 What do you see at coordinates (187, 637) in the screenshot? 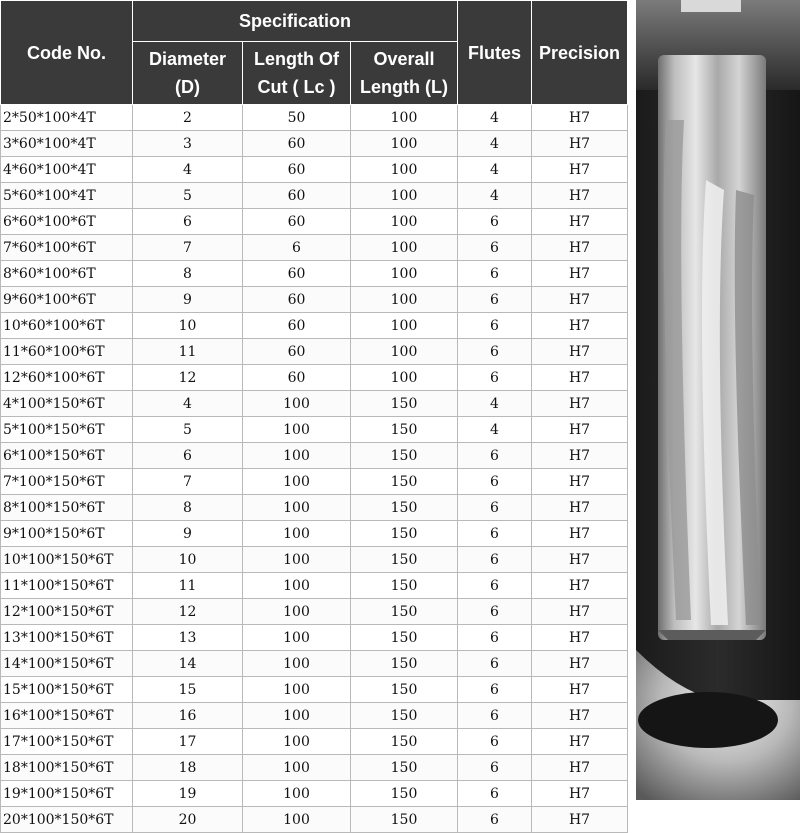
I see `cell-diameter: 13` at bounding box center [187, 637].